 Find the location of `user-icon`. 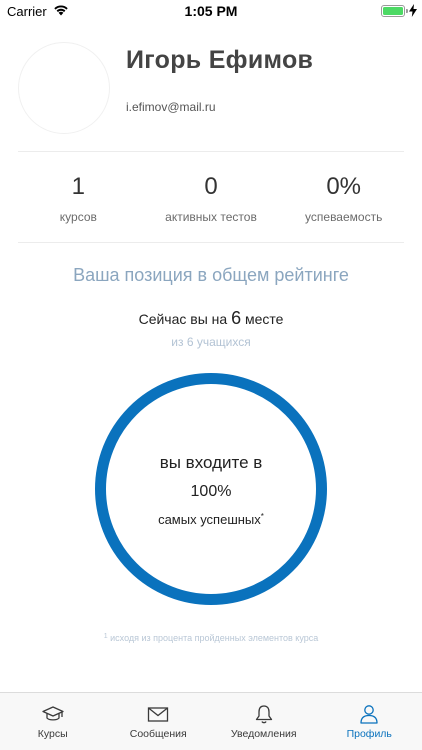

user-icon is located at coordinates (369, 714).